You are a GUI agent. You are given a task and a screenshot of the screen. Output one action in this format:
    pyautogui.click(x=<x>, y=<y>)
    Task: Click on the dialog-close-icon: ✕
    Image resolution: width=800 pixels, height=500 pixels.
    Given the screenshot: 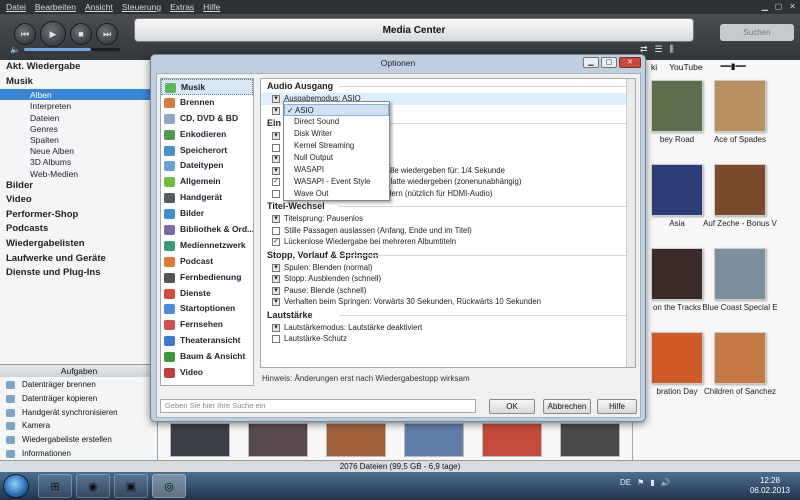 What is the action you would take?
    pyautogui.click(x=630, y=62)
    